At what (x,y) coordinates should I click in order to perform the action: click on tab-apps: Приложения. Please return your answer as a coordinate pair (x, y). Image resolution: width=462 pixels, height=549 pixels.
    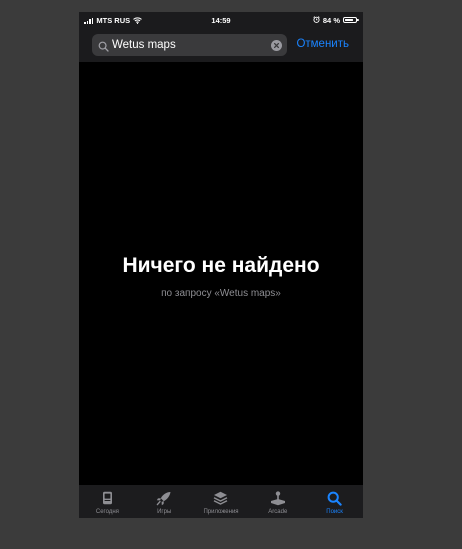
    Looking at the image, I should click on (221, 501).